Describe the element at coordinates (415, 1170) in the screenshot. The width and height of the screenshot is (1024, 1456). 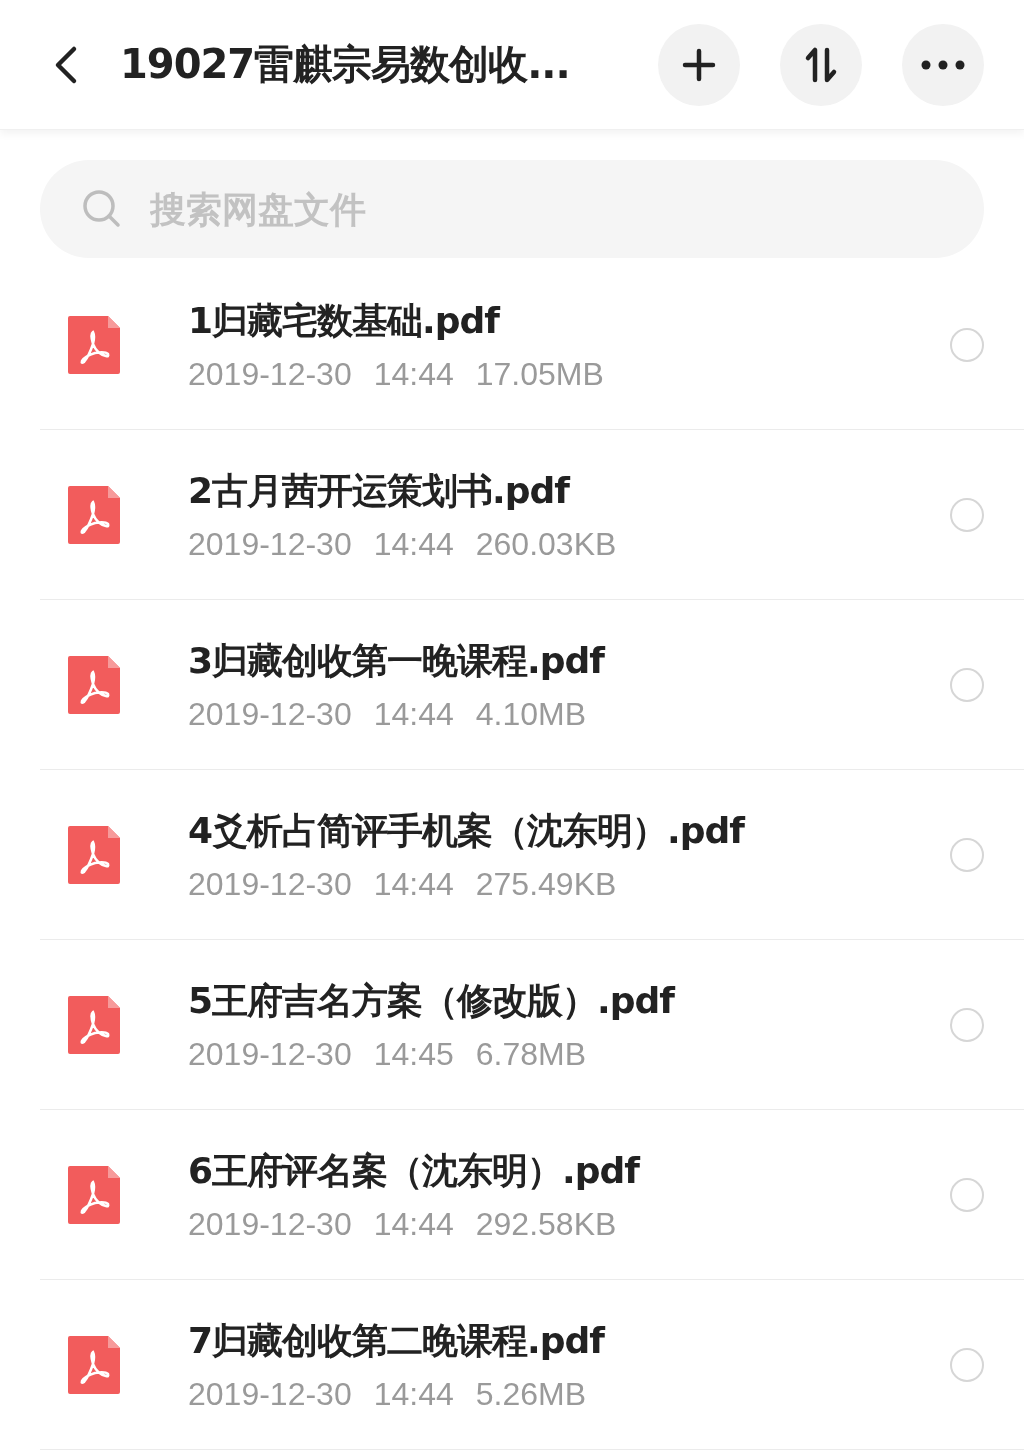
I see `file-name: 6王府评名案（沈东明）.pdf` at that location.